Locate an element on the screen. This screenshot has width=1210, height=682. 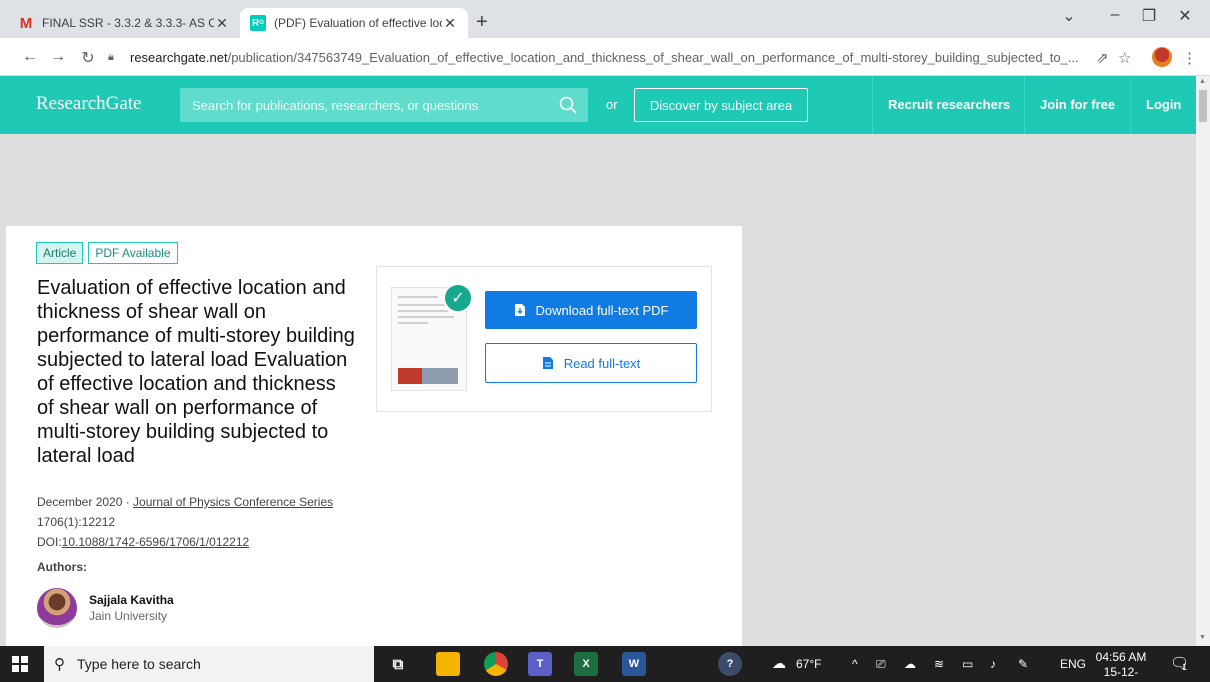
file-explorer-icon is located at coordinates (448, 664).